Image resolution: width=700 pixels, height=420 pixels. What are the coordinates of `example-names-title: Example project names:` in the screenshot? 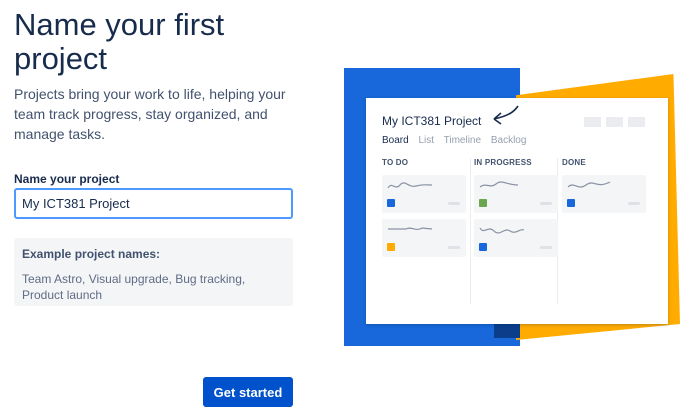 It's located at (91, 254).